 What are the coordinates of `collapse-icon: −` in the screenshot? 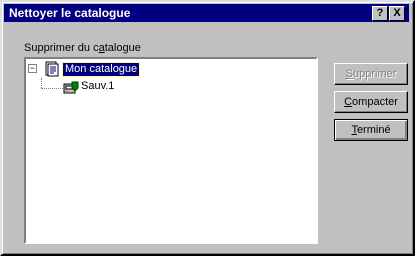 It's located at (32, 68).